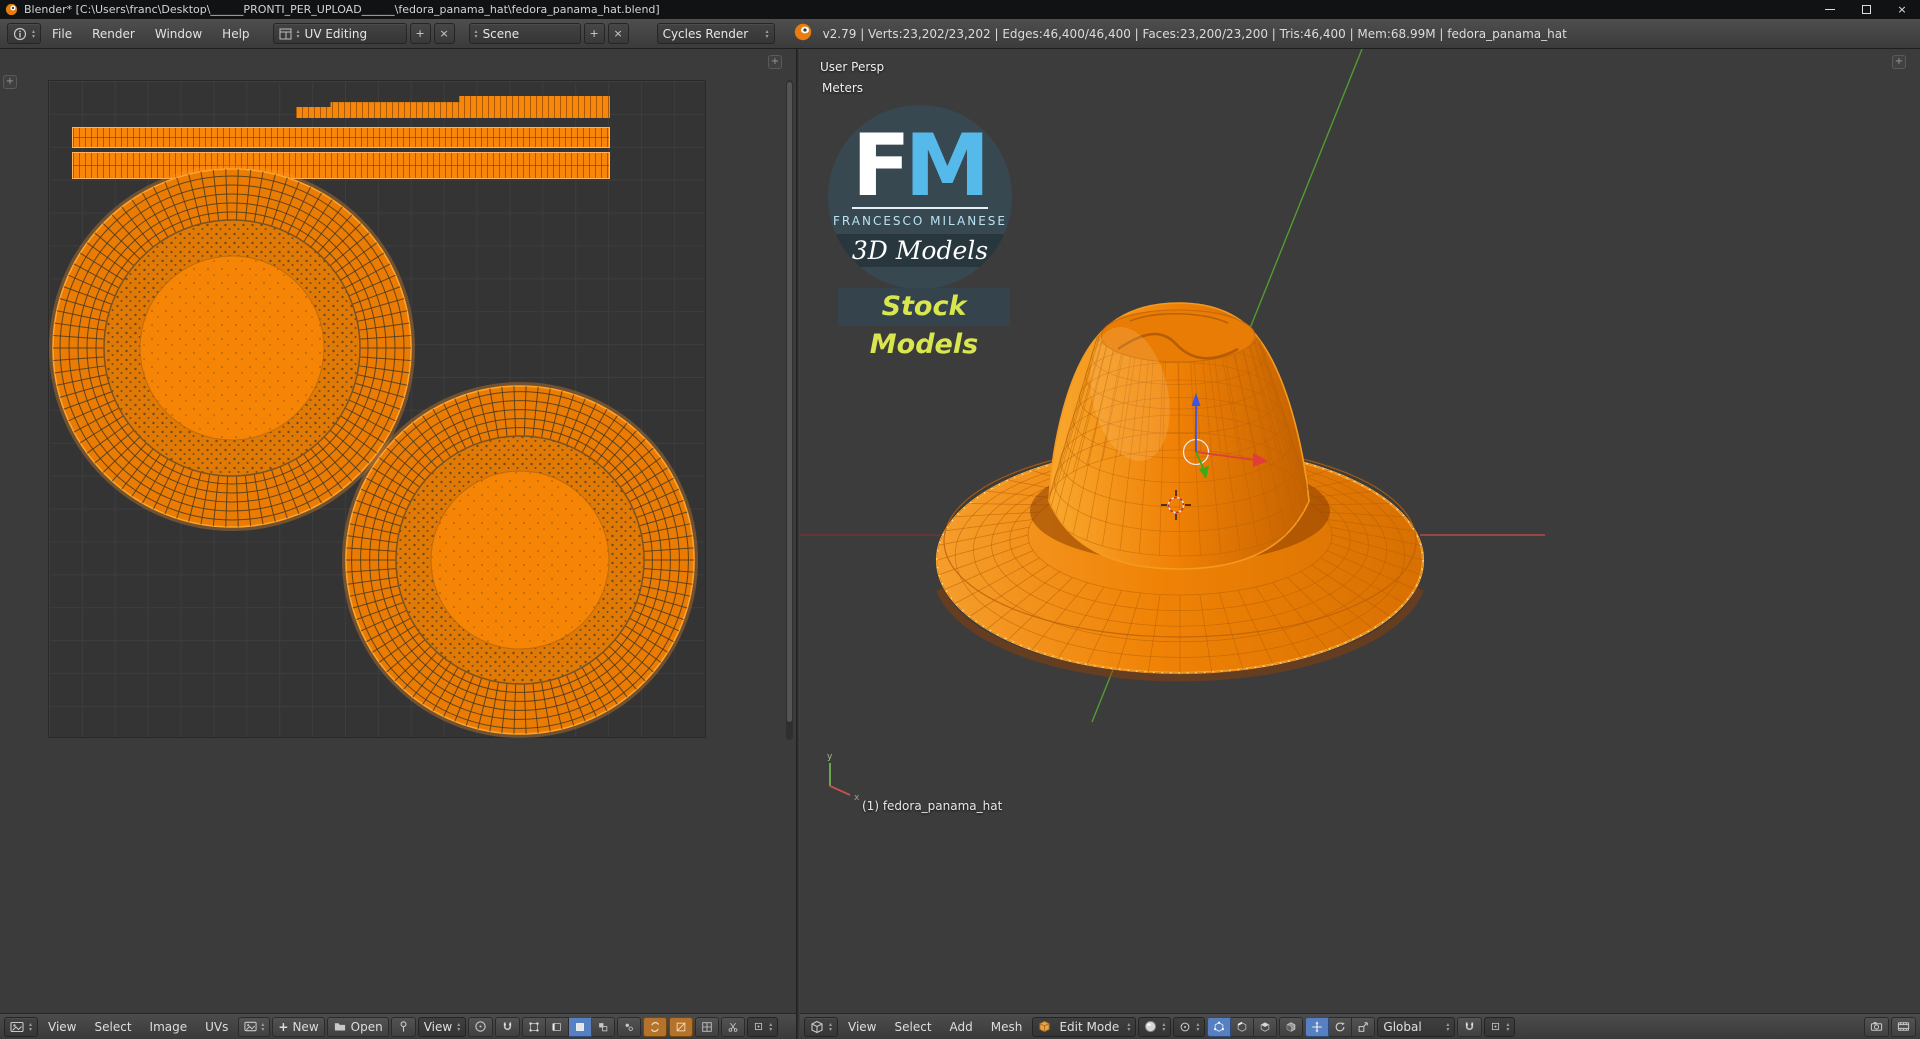 This screenshot has height=1039, width=1920. I want to click on uv-editor-type-button: ▴ ▾, so click(21, 1026).